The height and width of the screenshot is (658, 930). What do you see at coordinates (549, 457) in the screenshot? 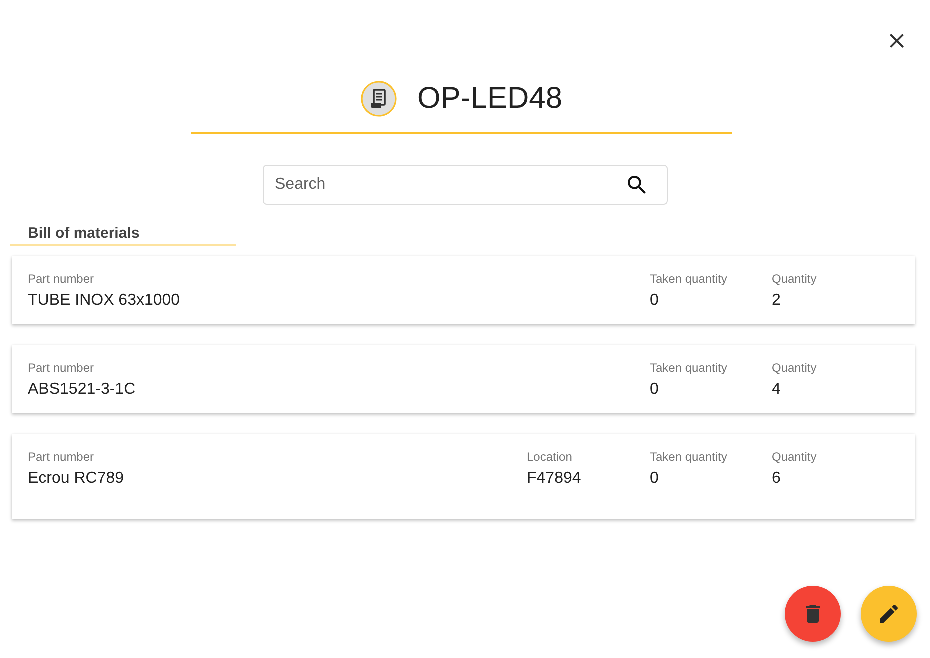
I see `field-label: Location` at bounding box center [549, 457].